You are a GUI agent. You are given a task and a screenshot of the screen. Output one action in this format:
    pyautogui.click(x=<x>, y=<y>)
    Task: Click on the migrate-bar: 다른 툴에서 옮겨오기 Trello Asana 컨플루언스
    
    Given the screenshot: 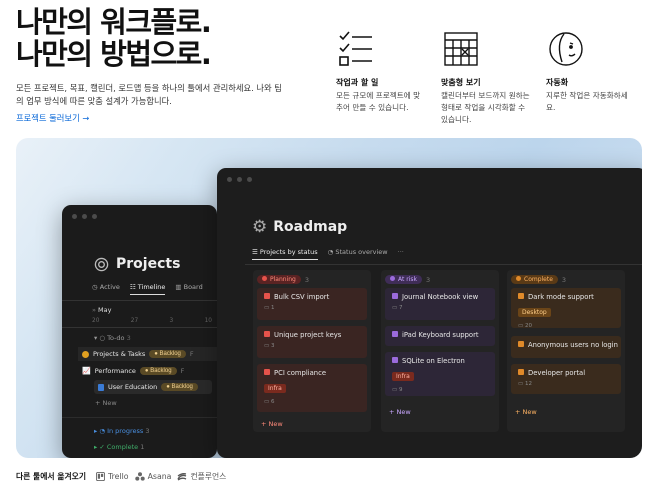 What is the action you would take?
    pyautogui.click(x=121, y=476)
    